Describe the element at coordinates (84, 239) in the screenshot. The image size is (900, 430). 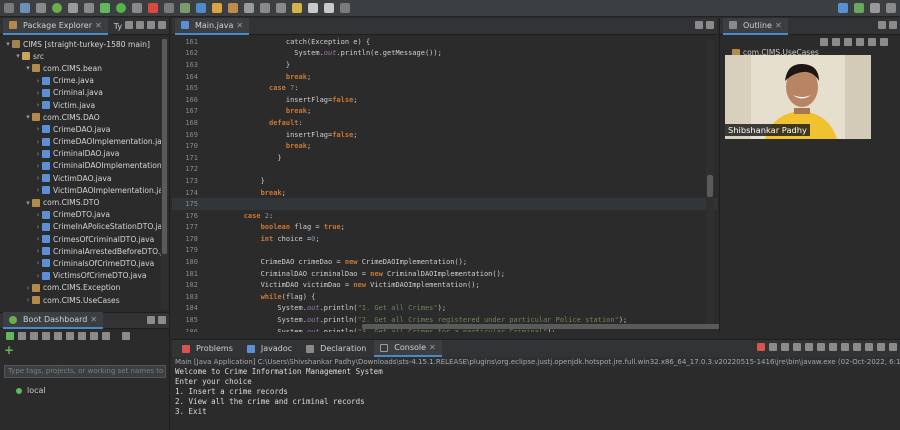
I see `tree-item: › CrimesOfCriminalDTO.java` at that location.